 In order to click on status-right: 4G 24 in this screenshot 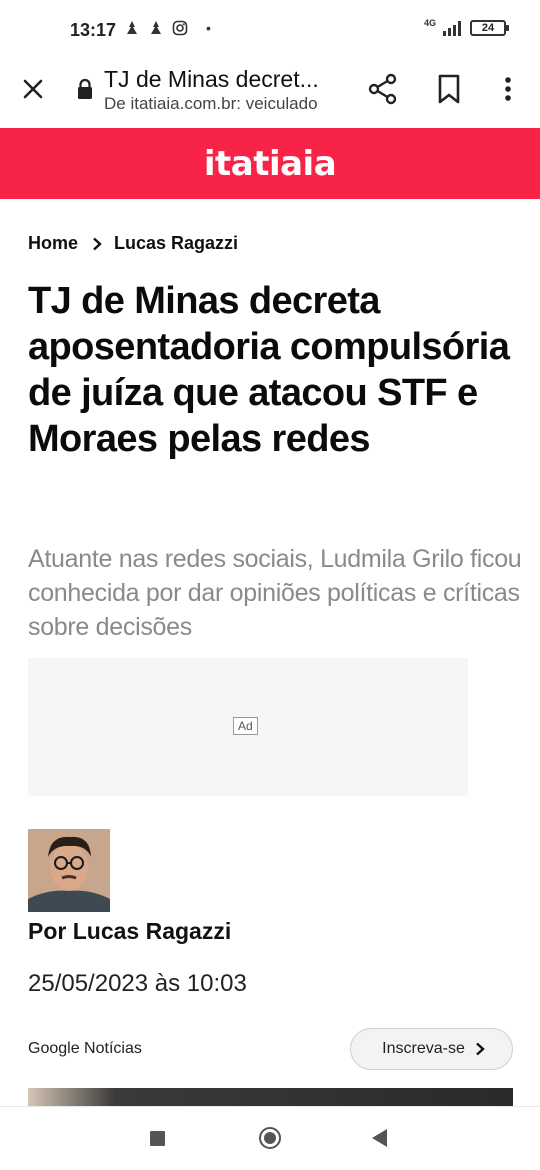, I will do `click(466, 27)`.